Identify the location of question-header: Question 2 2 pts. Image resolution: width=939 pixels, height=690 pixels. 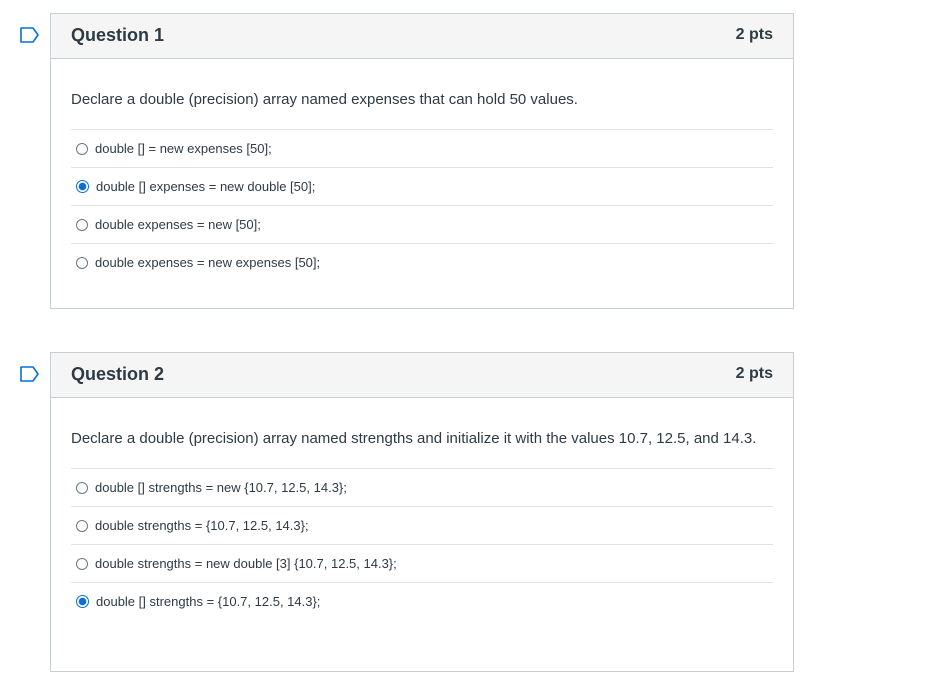
(422, 375).